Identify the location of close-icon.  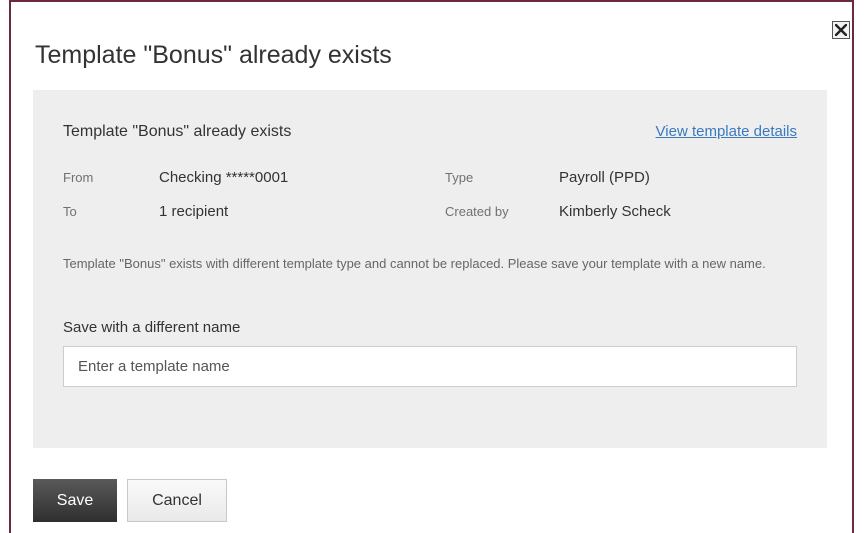
(841, 30).